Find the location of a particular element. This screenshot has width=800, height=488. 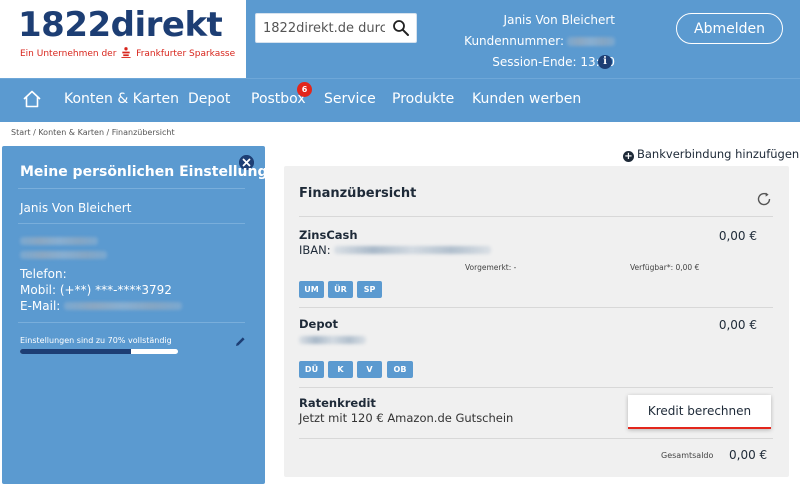

calculate-credit-button: Kredit berechnen is located at coordinates (699, 412).